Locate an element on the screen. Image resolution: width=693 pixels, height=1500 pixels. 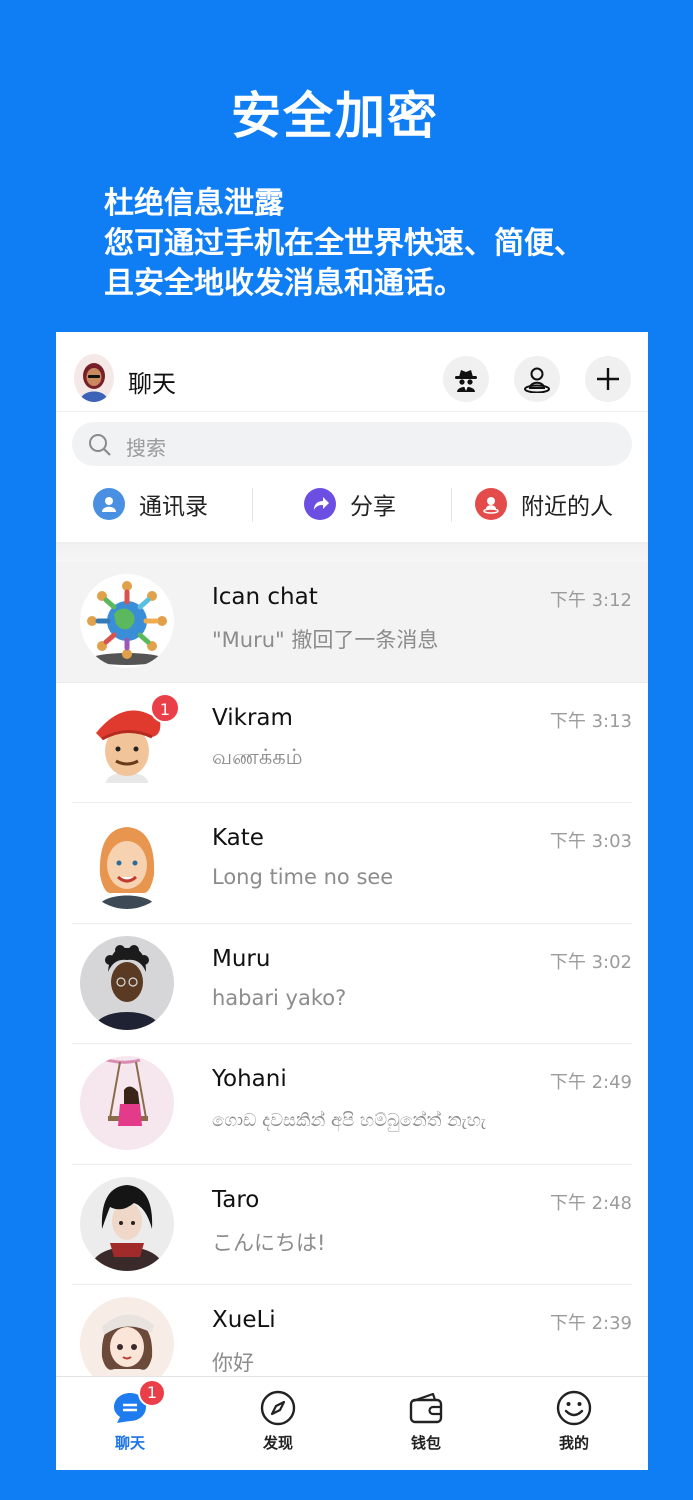
compass-icon is located at coordinates (278, 1408).